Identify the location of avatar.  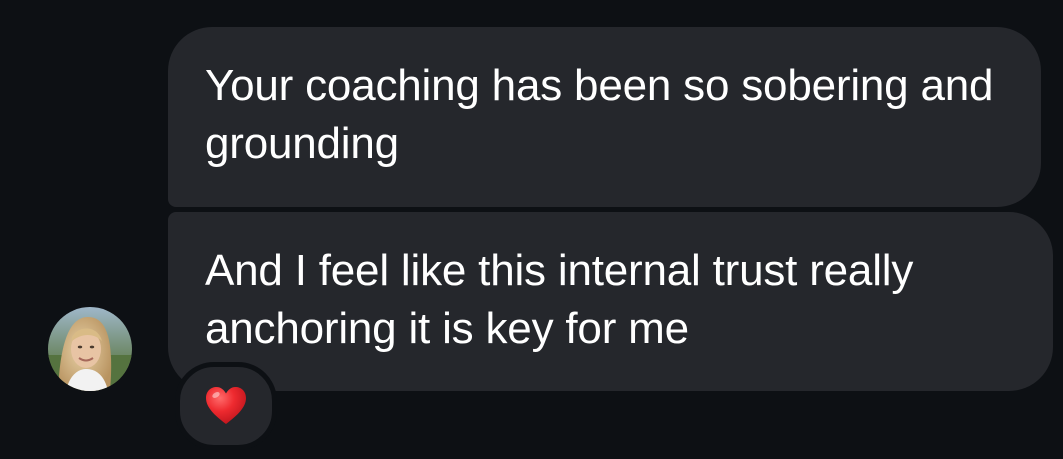
(90, 349).